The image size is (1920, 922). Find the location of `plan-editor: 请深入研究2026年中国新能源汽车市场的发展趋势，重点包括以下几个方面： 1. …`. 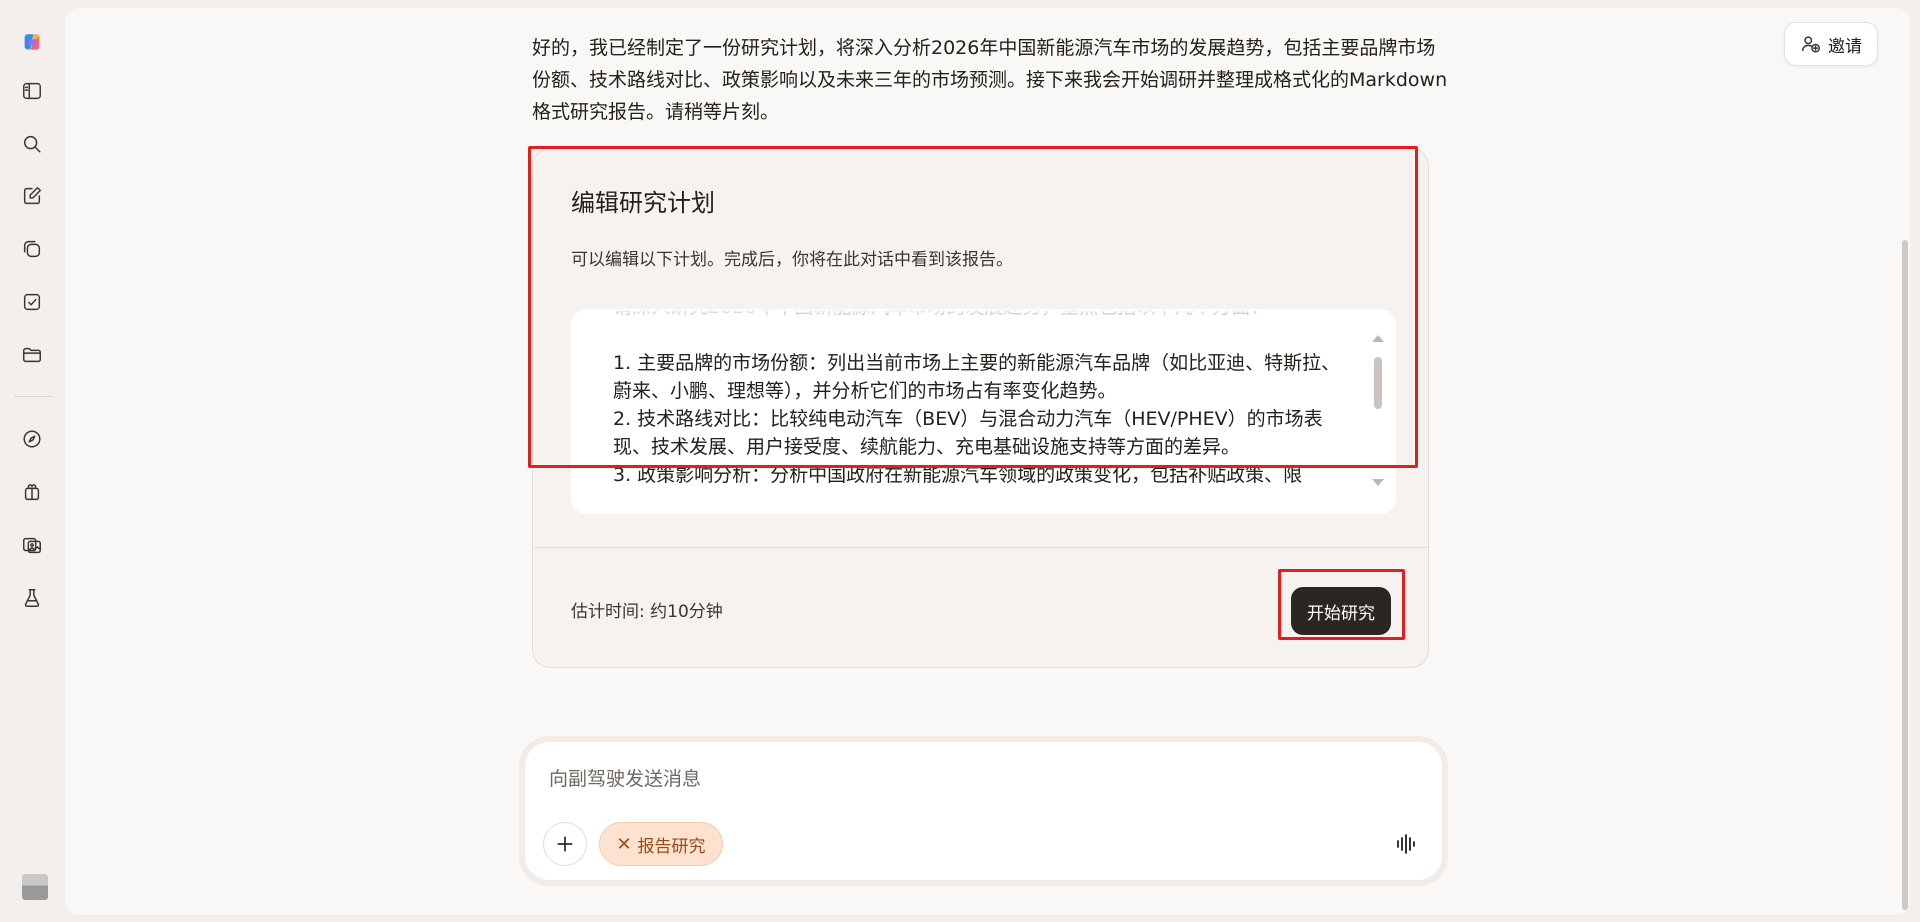

plan-editor: 请深入研究2026年中国新能源汽车市场的发展趋势，重点包括以下几个方面： 1. … is located at coordinates (983, 411).